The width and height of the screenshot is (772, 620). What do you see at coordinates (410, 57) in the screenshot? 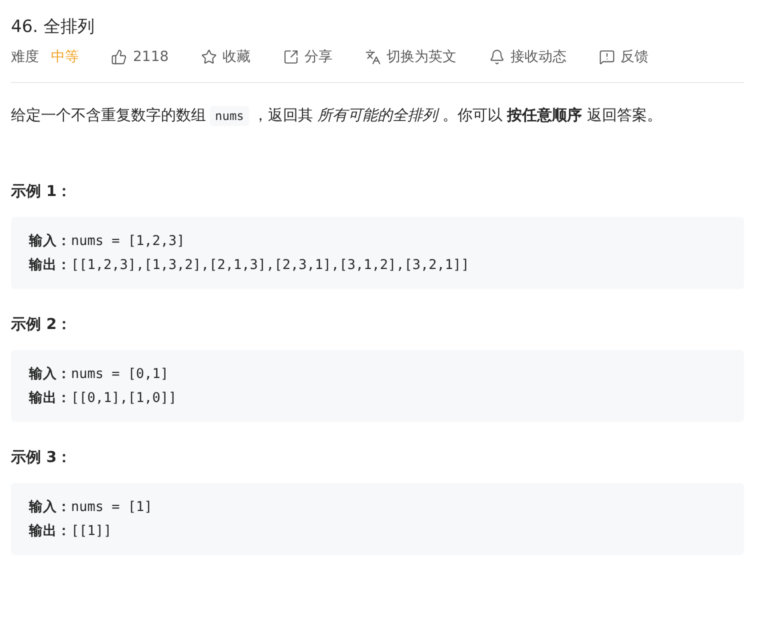
I see `translate-button: 切换为英文` at bounding box center [410, 57].